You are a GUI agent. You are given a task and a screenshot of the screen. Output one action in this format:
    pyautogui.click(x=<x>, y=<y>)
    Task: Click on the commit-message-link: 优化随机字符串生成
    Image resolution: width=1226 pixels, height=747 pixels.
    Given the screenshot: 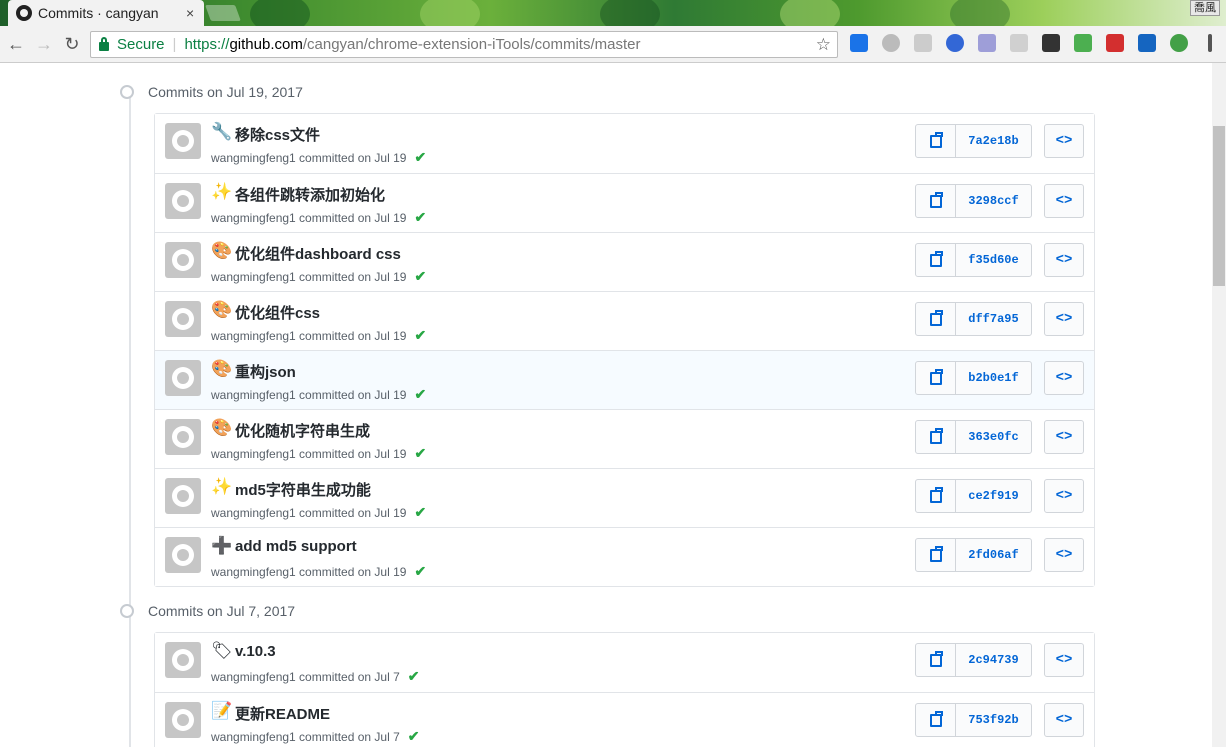 What is the action you would take?
    pyautogui.click(x=302, y=430)
    